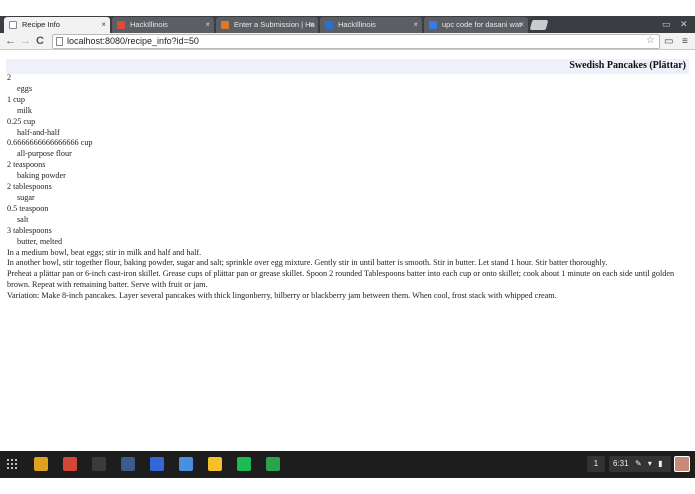 The width and height of the screenshot is (695, 494). Describe the element at coordinates (41, 176) in the screenshot. I see `ingredient-name: baking powder` at that location.